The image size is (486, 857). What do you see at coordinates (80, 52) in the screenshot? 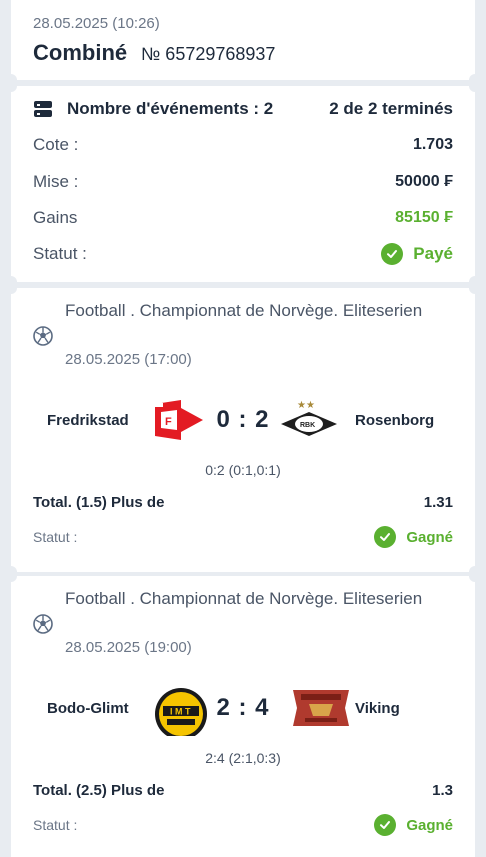
I see `bet-type: Combiné` at bounding box center [80, 52].